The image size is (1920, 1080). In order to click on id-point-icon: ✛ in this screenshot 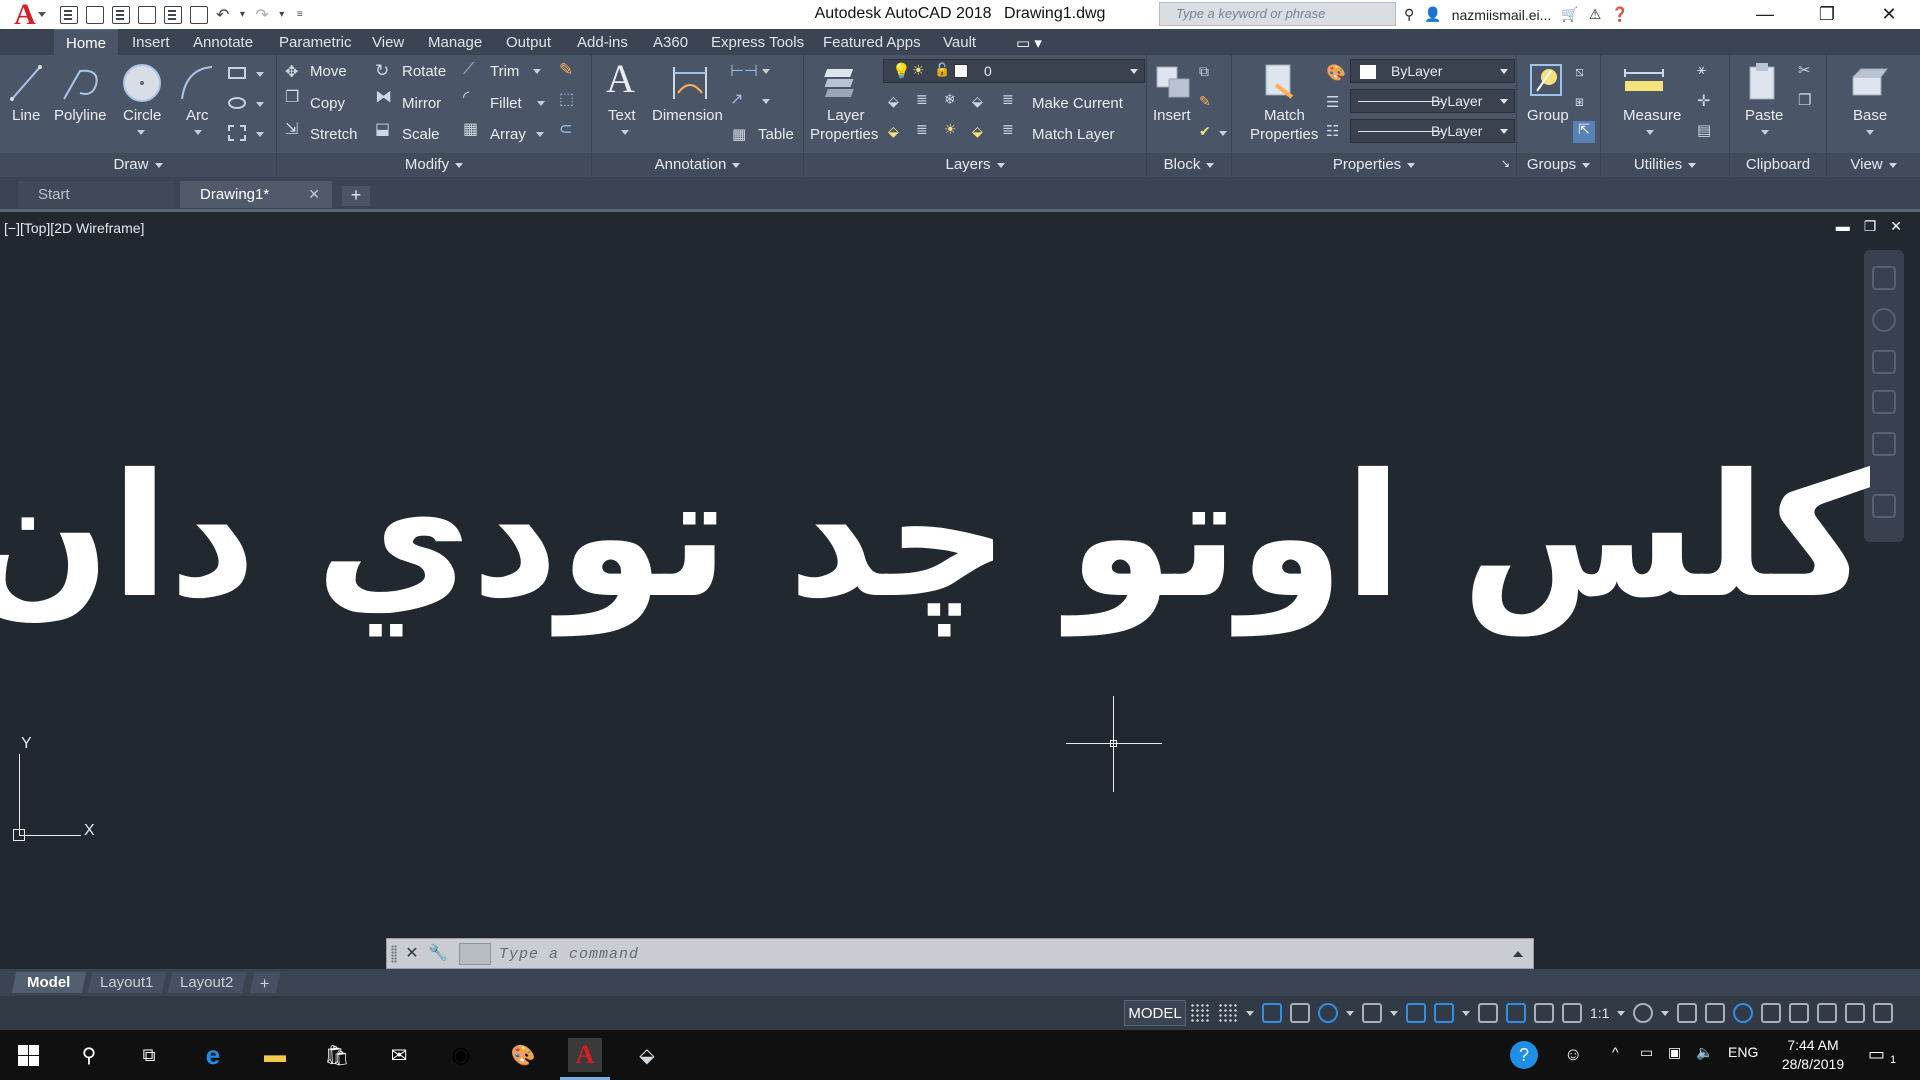, I will do `click(1703, 101)`.